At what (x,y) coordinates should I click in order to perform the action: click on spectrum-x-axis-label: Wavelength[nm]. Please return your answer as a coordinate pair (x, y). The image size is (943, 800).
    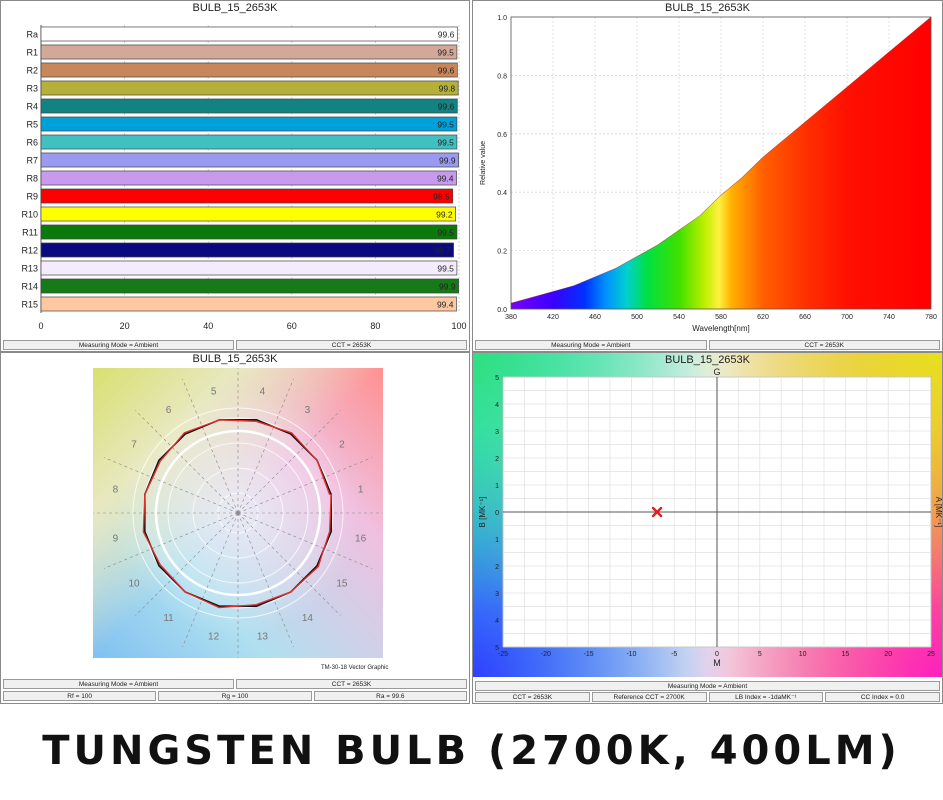
    Looking at the image, I should click on (721, 328).